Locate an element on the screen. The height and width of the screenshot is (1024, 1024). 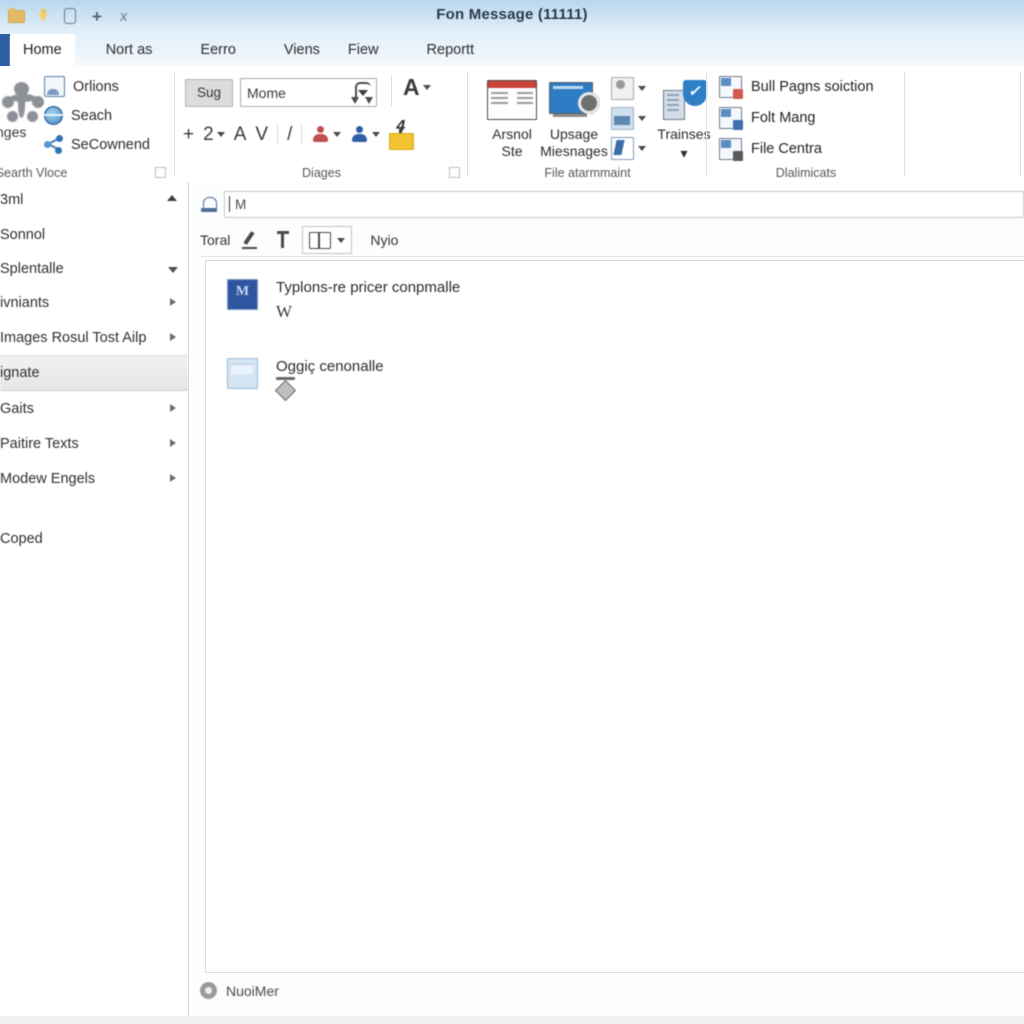
ribbon-item-seach: Seach is located at coordinates (97, 115).